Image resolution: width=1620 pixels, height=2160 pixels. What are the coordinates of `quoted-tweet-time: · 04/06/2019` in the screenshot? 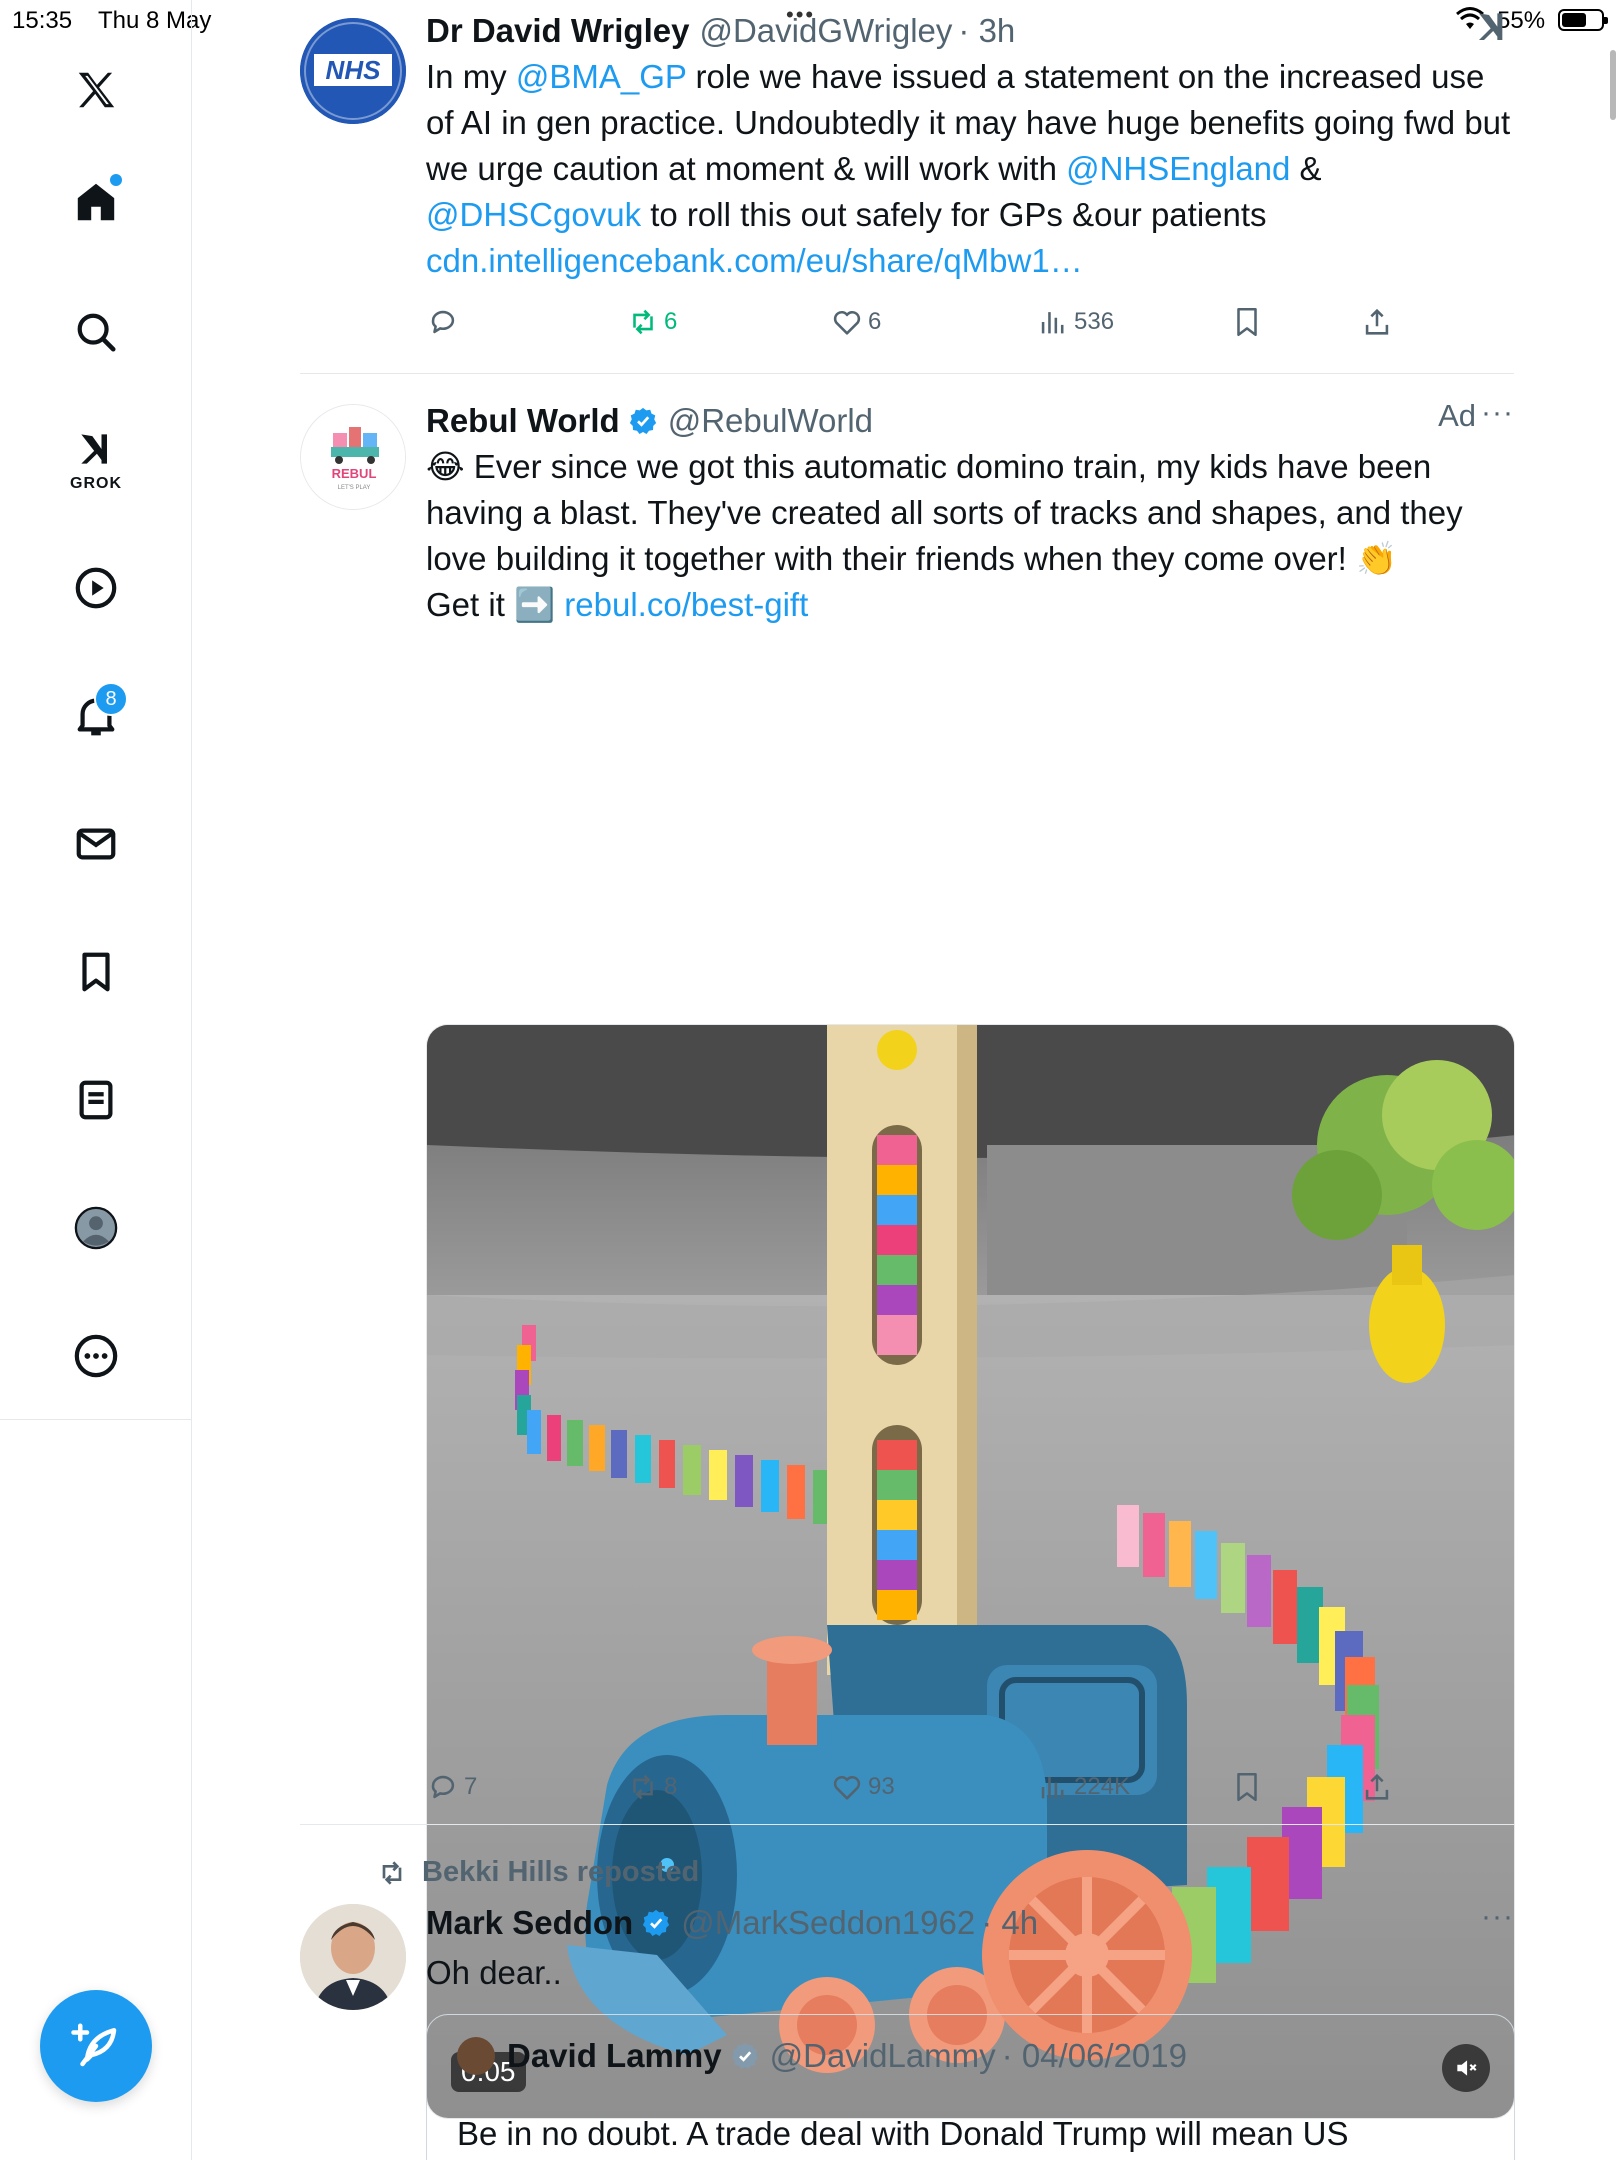 It's located at (1094, 2056).